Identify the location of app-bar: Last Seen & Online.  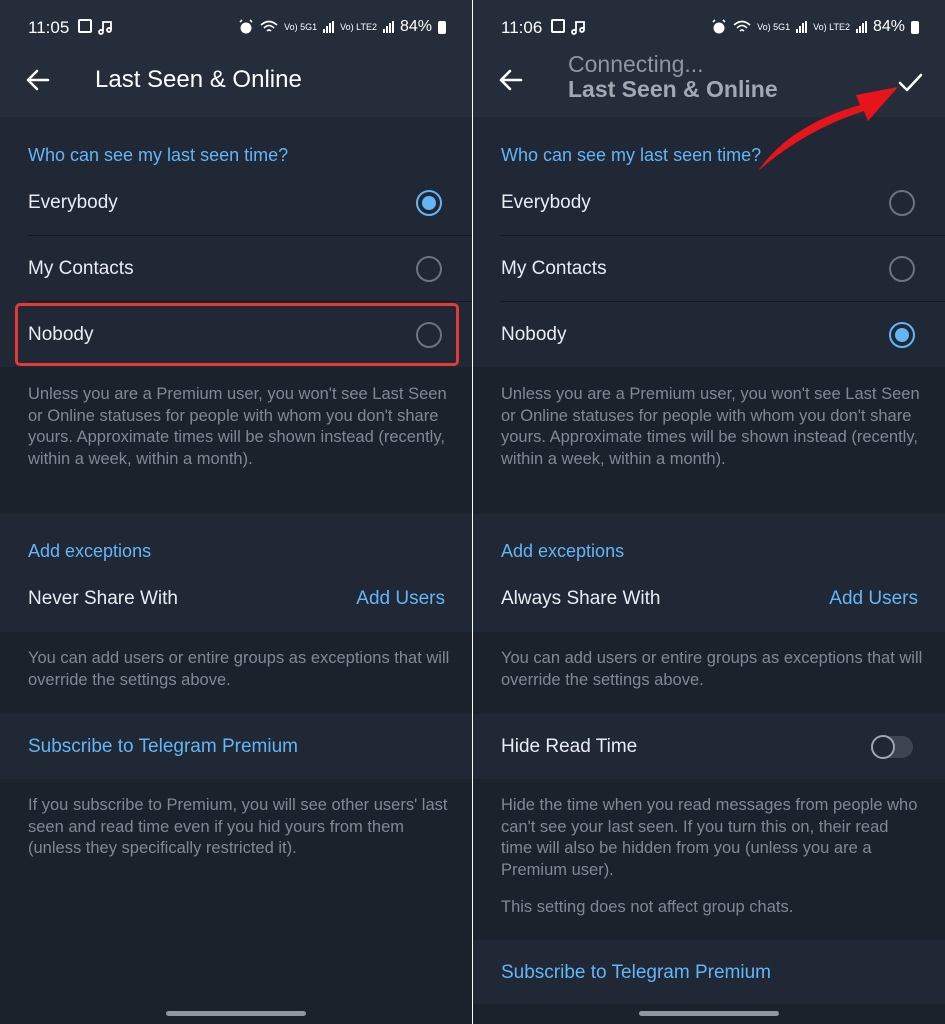
(236, 86).